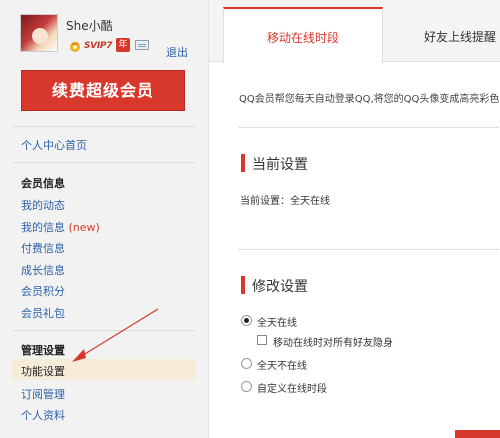 Image resolution: width=500 pixels, height=438 pixels. What do you see at coordinates (369, 99) in the screenshot?
I see `intro-text: QQ会员帮您每天自动登录QQ,将您的QQ头像变成高亮彩色` at bounding box center [369, 99].